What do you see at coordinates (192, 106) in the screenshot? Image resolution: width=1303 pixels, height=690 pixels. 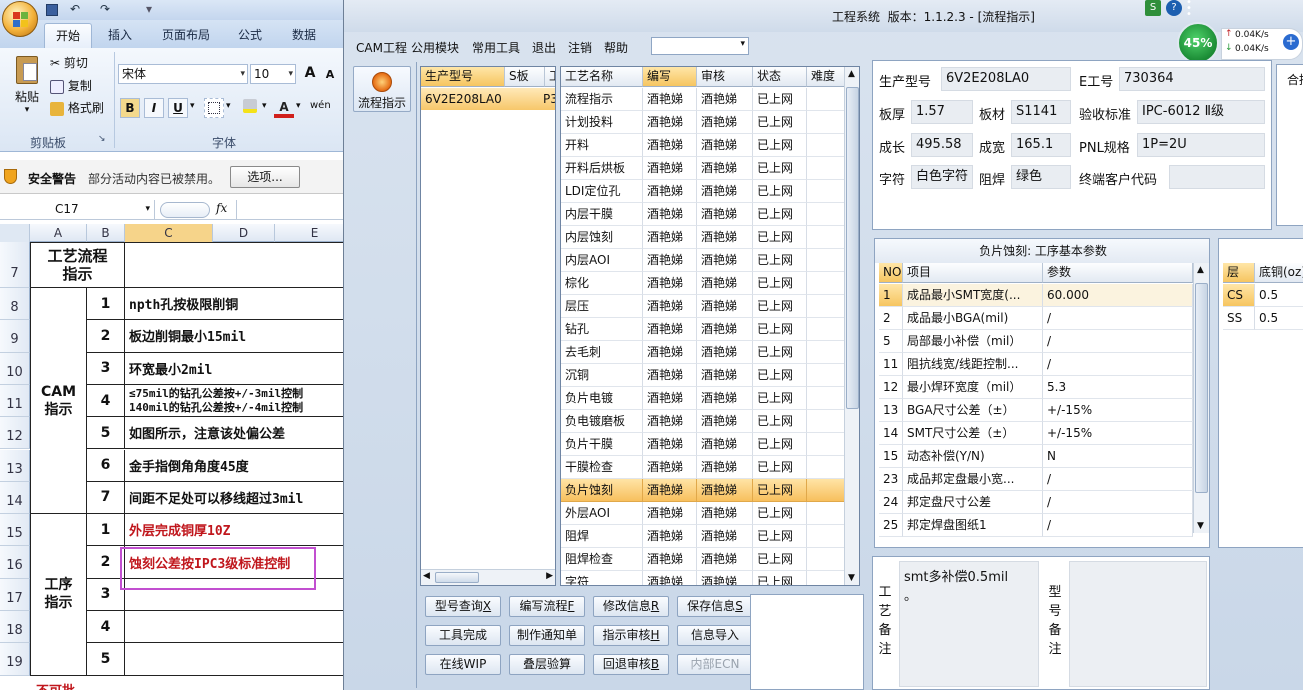 I see `underline-dropdown-icon: ▾` at bounding box center [192, 106].